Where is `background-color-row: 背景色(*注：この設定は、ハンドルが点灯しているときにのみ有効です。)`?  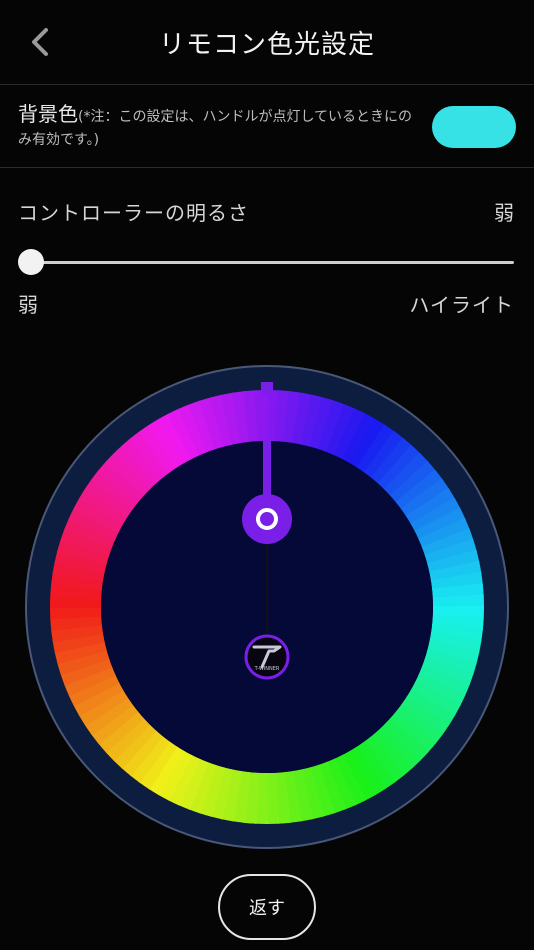
background-color-row: 背景色(*注：この設定は、ハンドルが点灯しているときにのみ有効です。) is located at coordinates (267, 126).